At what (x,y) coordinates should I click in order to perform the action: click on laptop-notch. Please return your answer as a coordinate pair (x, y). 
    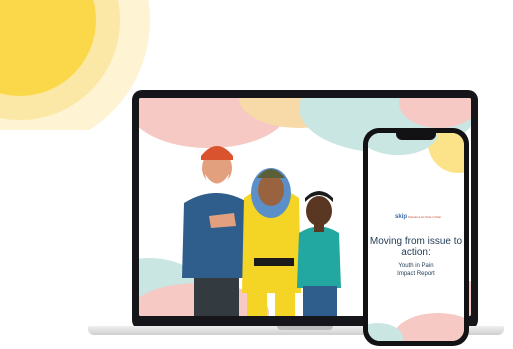
    Looking at the image, I should click on (305, 328).